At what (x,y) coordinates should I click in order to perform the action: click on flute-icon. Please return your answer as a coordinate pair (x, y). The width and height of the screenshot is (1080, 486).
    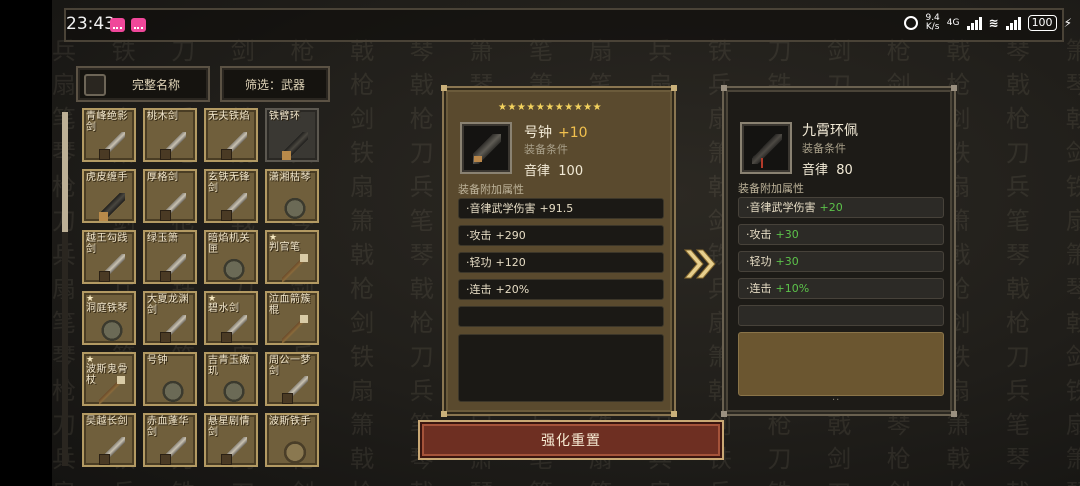
    Looking at the image, I should click on (173, 268).